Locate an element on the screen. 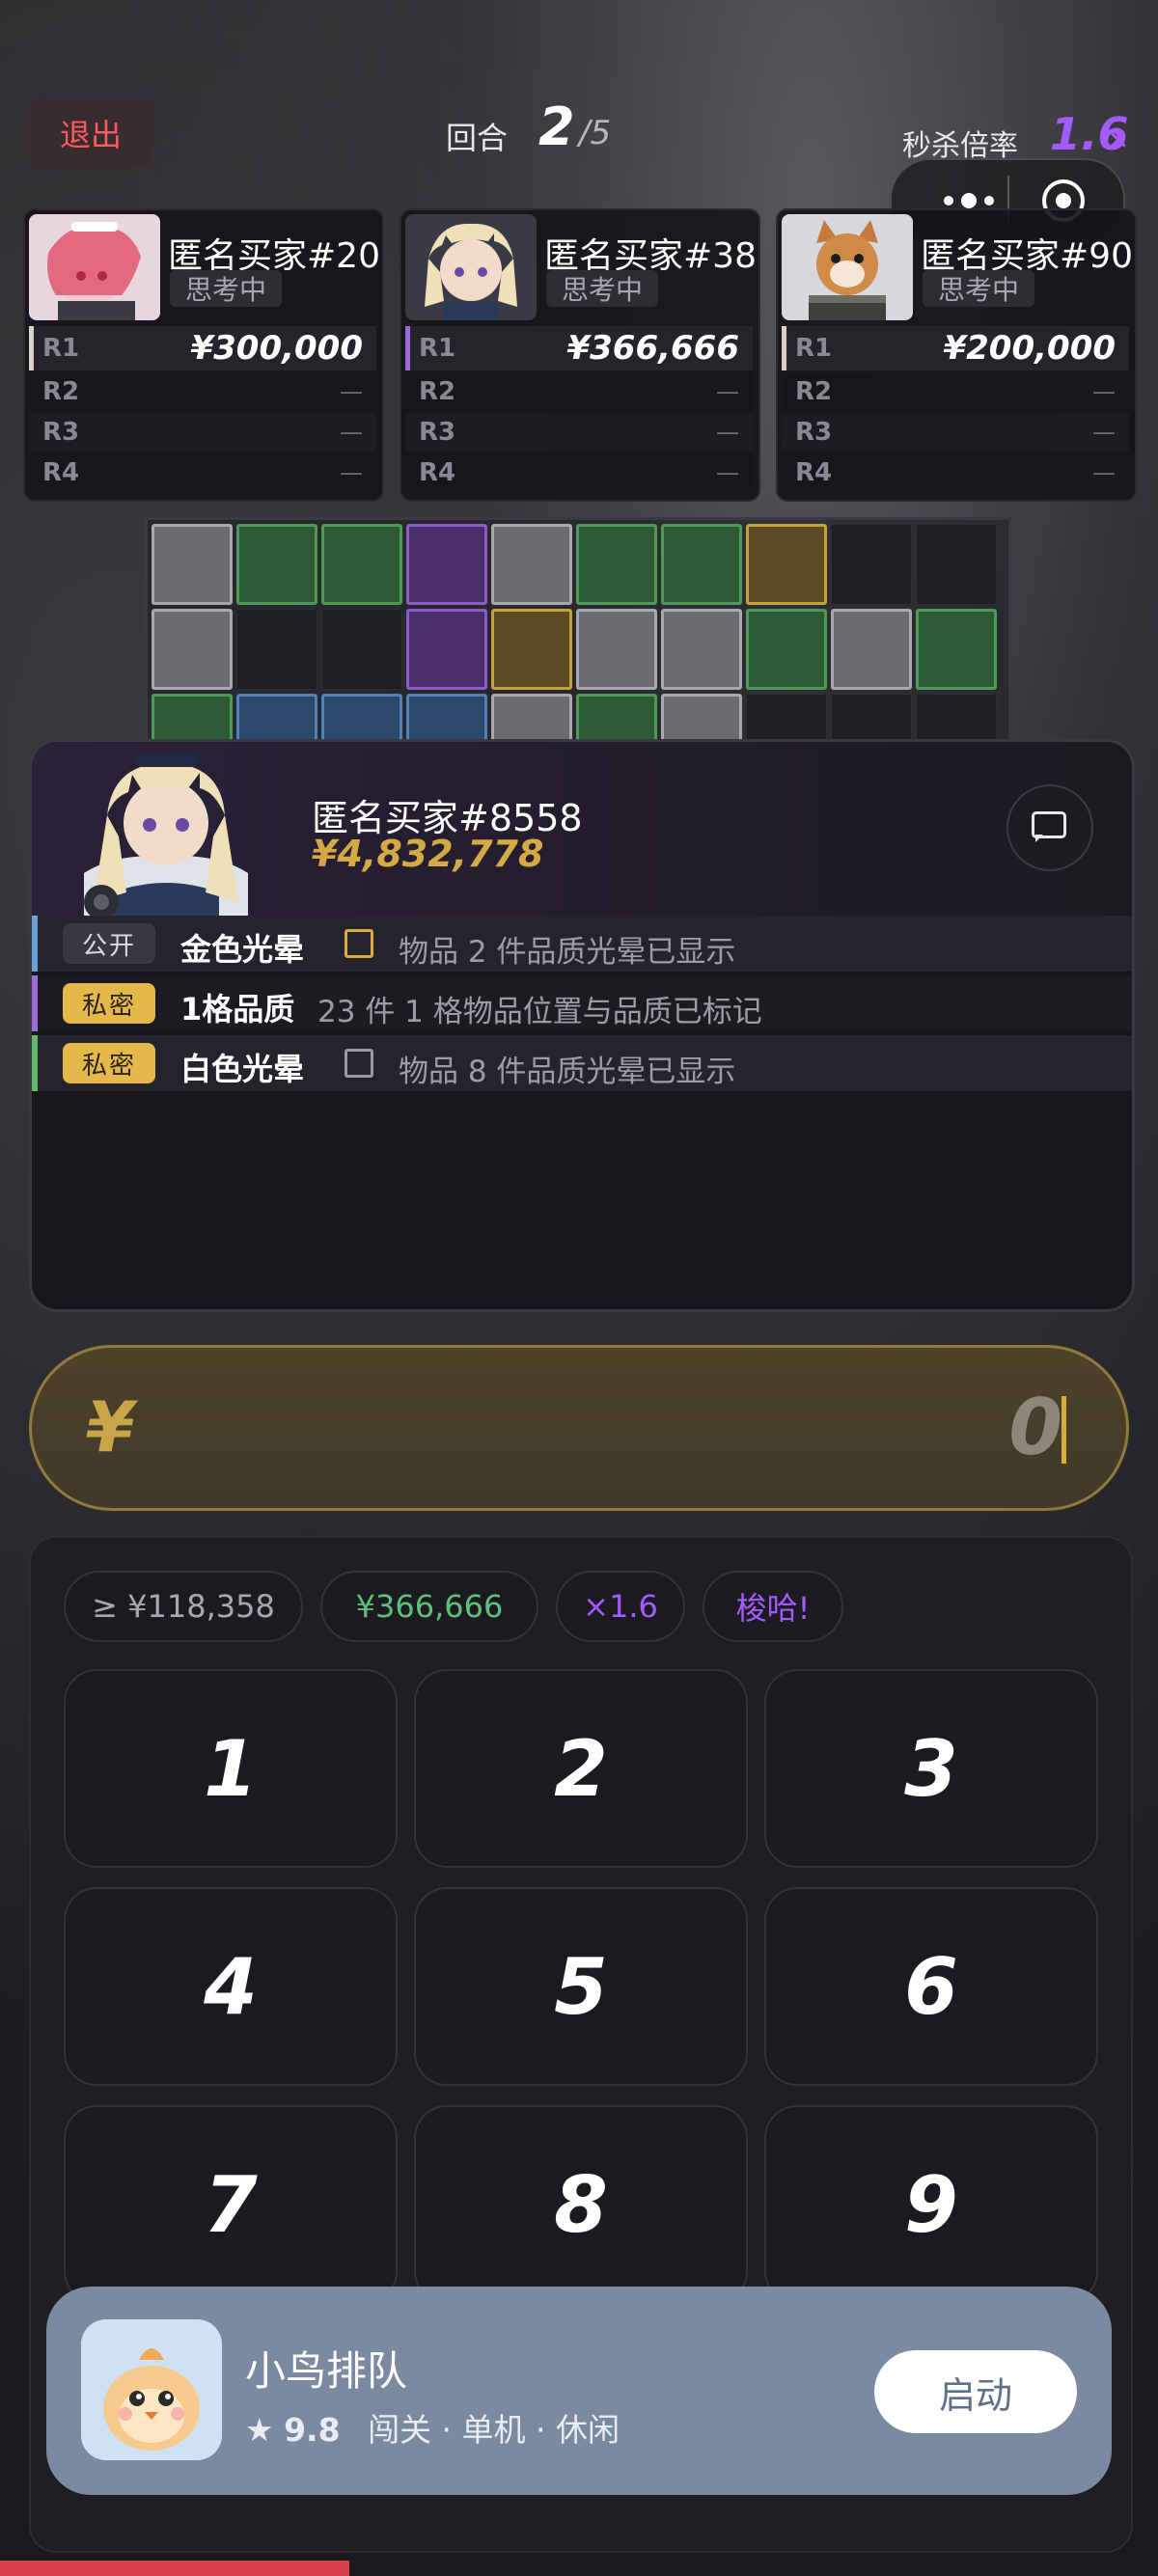  white-square-icon is located at coordinates (359, 1063).